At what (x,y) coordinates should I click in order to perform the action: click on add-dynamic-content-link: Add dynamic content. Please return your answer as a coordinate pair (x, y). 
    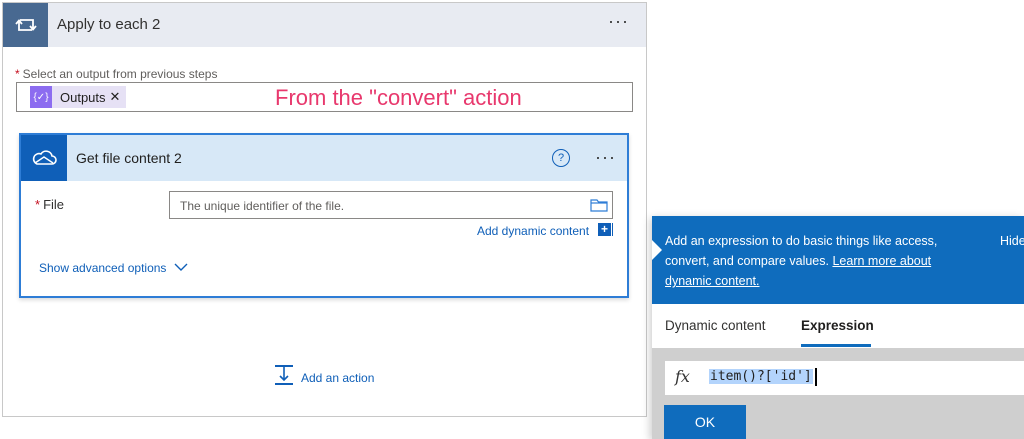
    Looking at the image, I should click on (533, 231).